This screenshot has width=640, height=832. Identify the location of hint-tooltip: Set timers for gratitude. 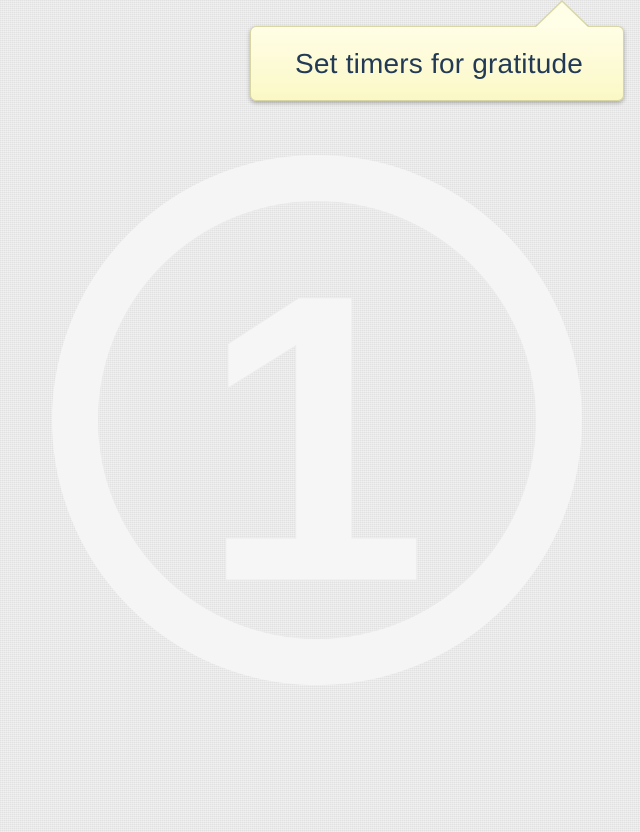
(437, 63).